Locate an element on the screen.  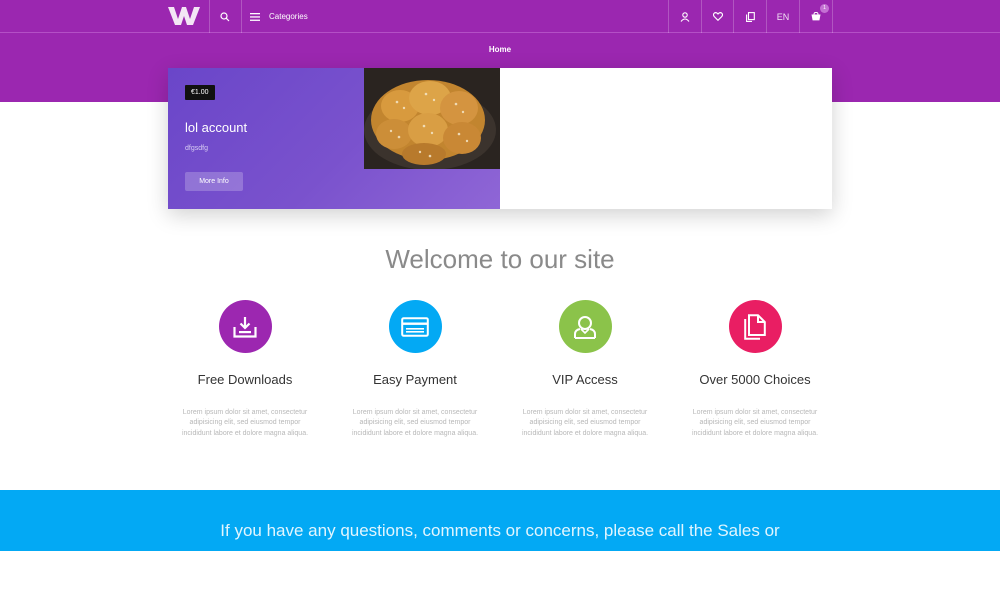
top-navbar: Categories EN 1 is located at coordinates (500, 16).